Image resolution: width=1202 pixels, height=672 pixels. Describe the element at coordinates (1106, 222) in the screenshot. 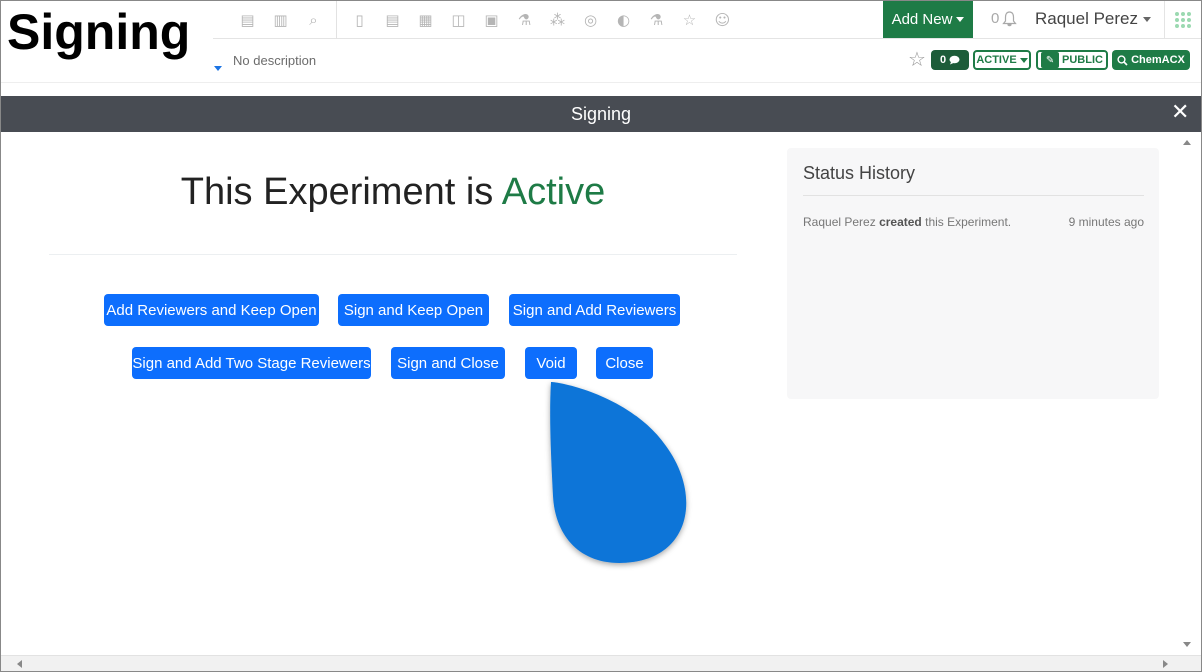

I see `entry-timestamp: 9 minutes ago` at that location.